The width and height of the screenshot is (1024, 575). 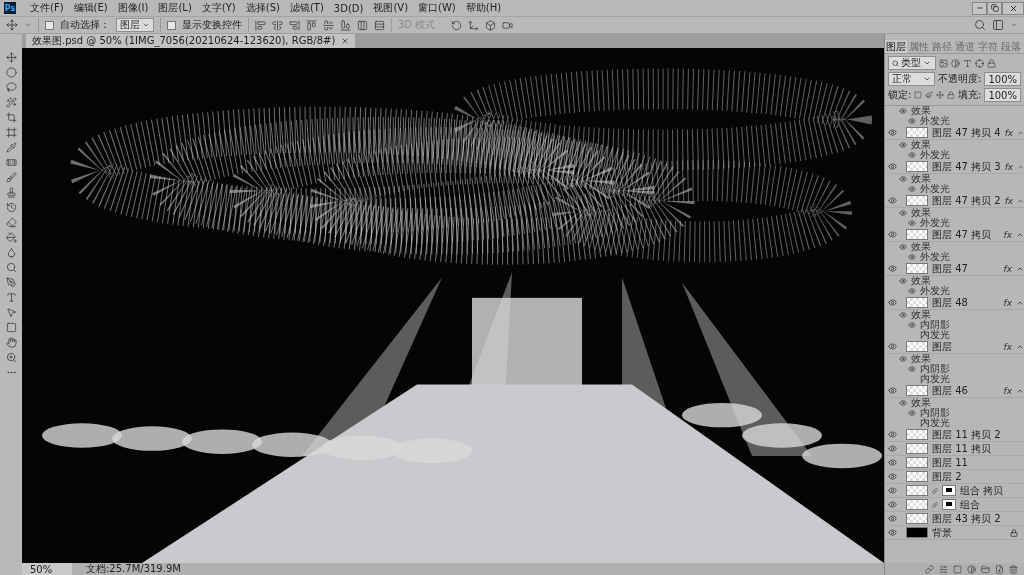 I want to click on blend-mode-dropdown: 正常, so click(x=912, y=79).